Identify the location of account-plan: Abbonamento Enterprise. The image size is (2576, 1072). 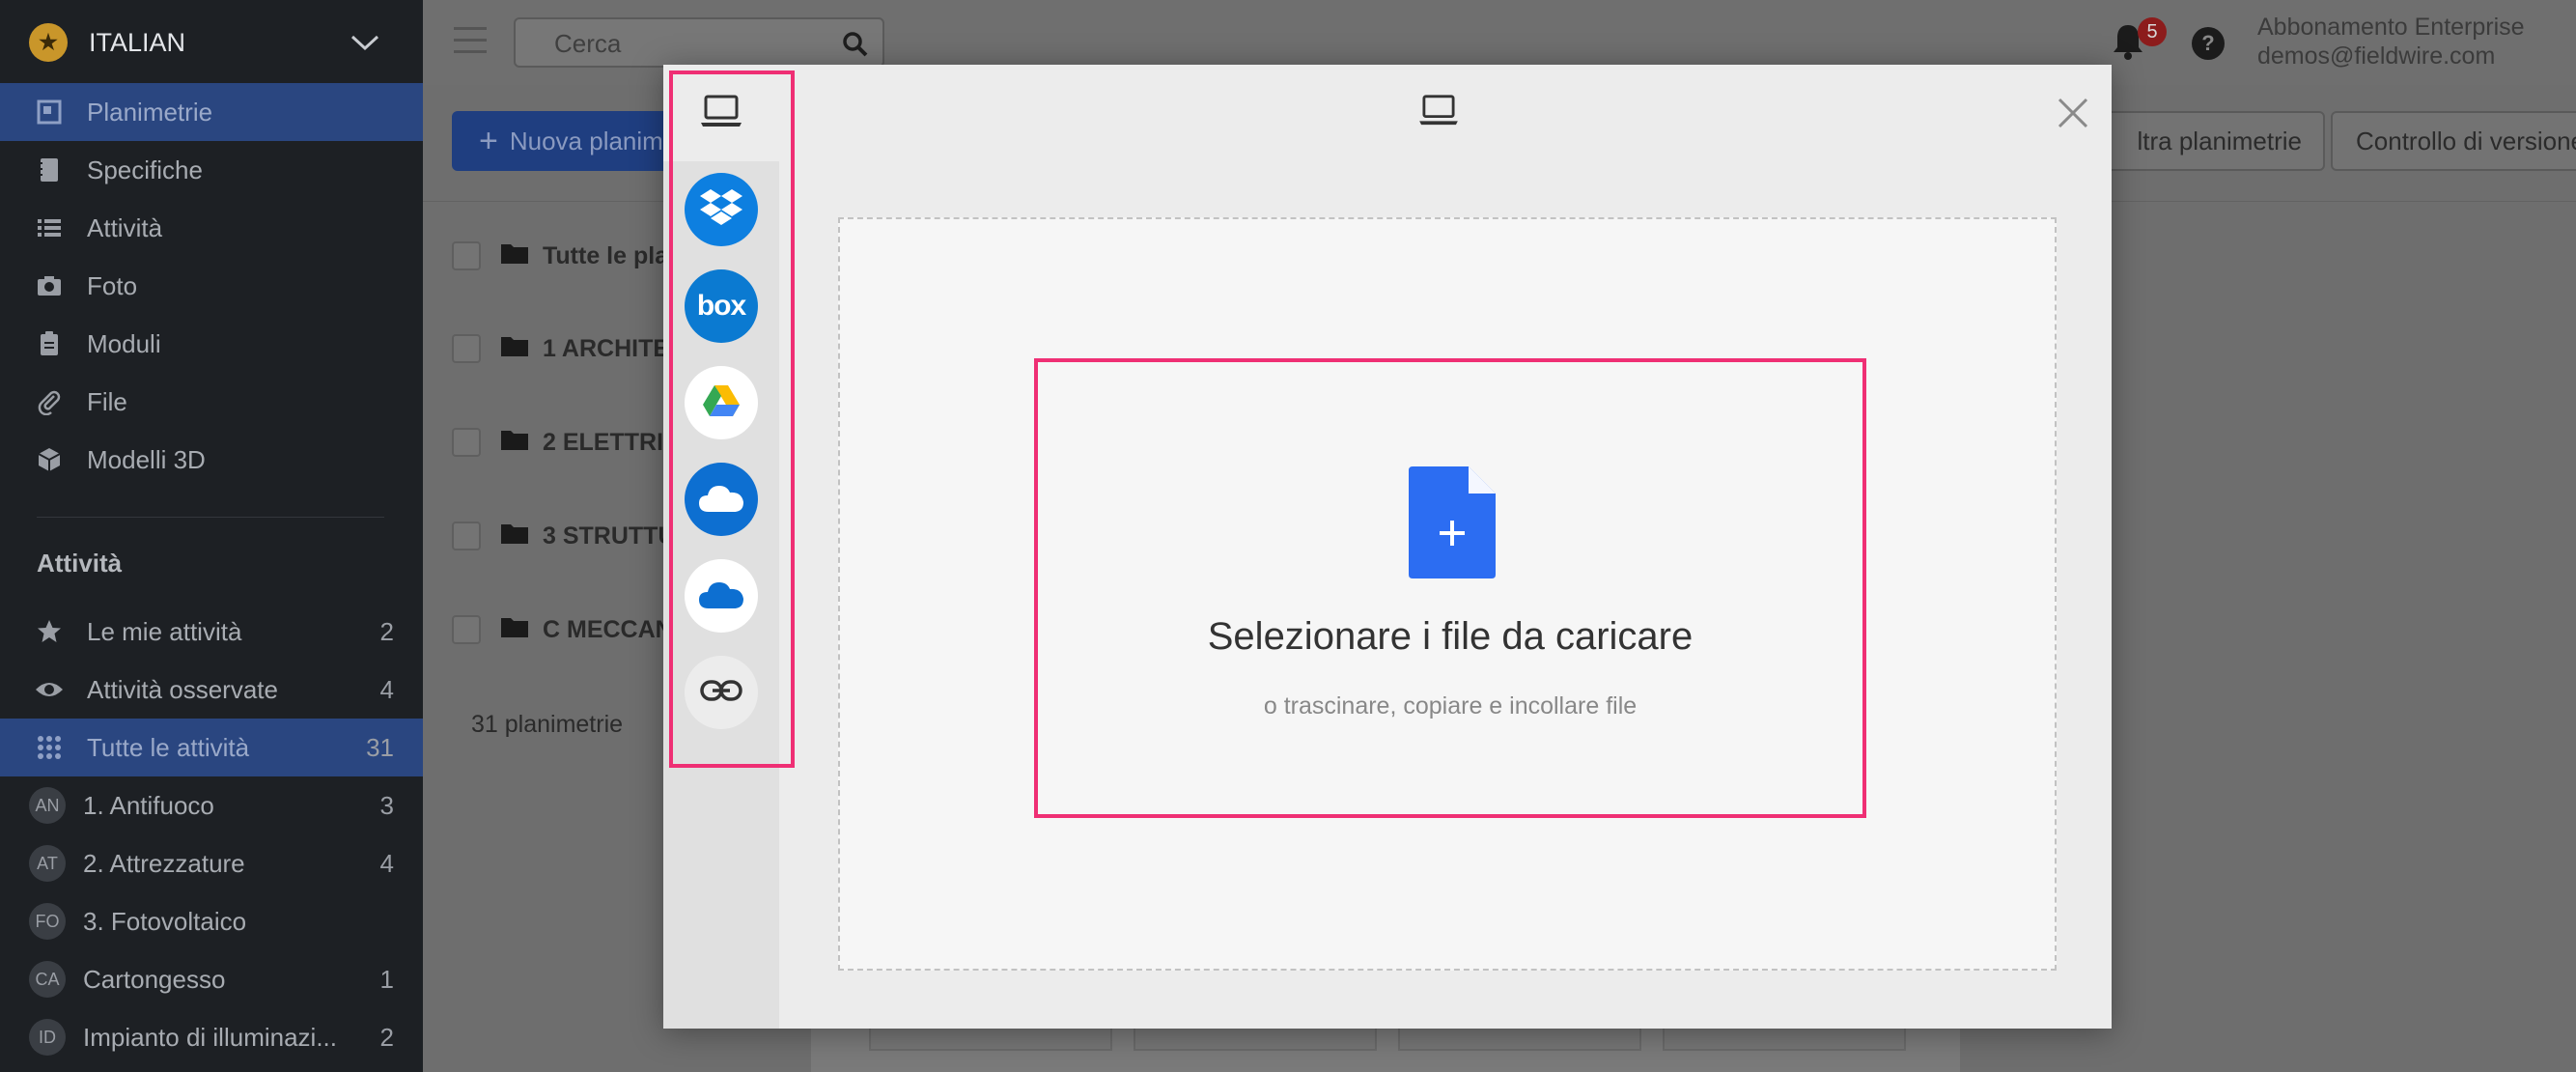
(2391, 28).